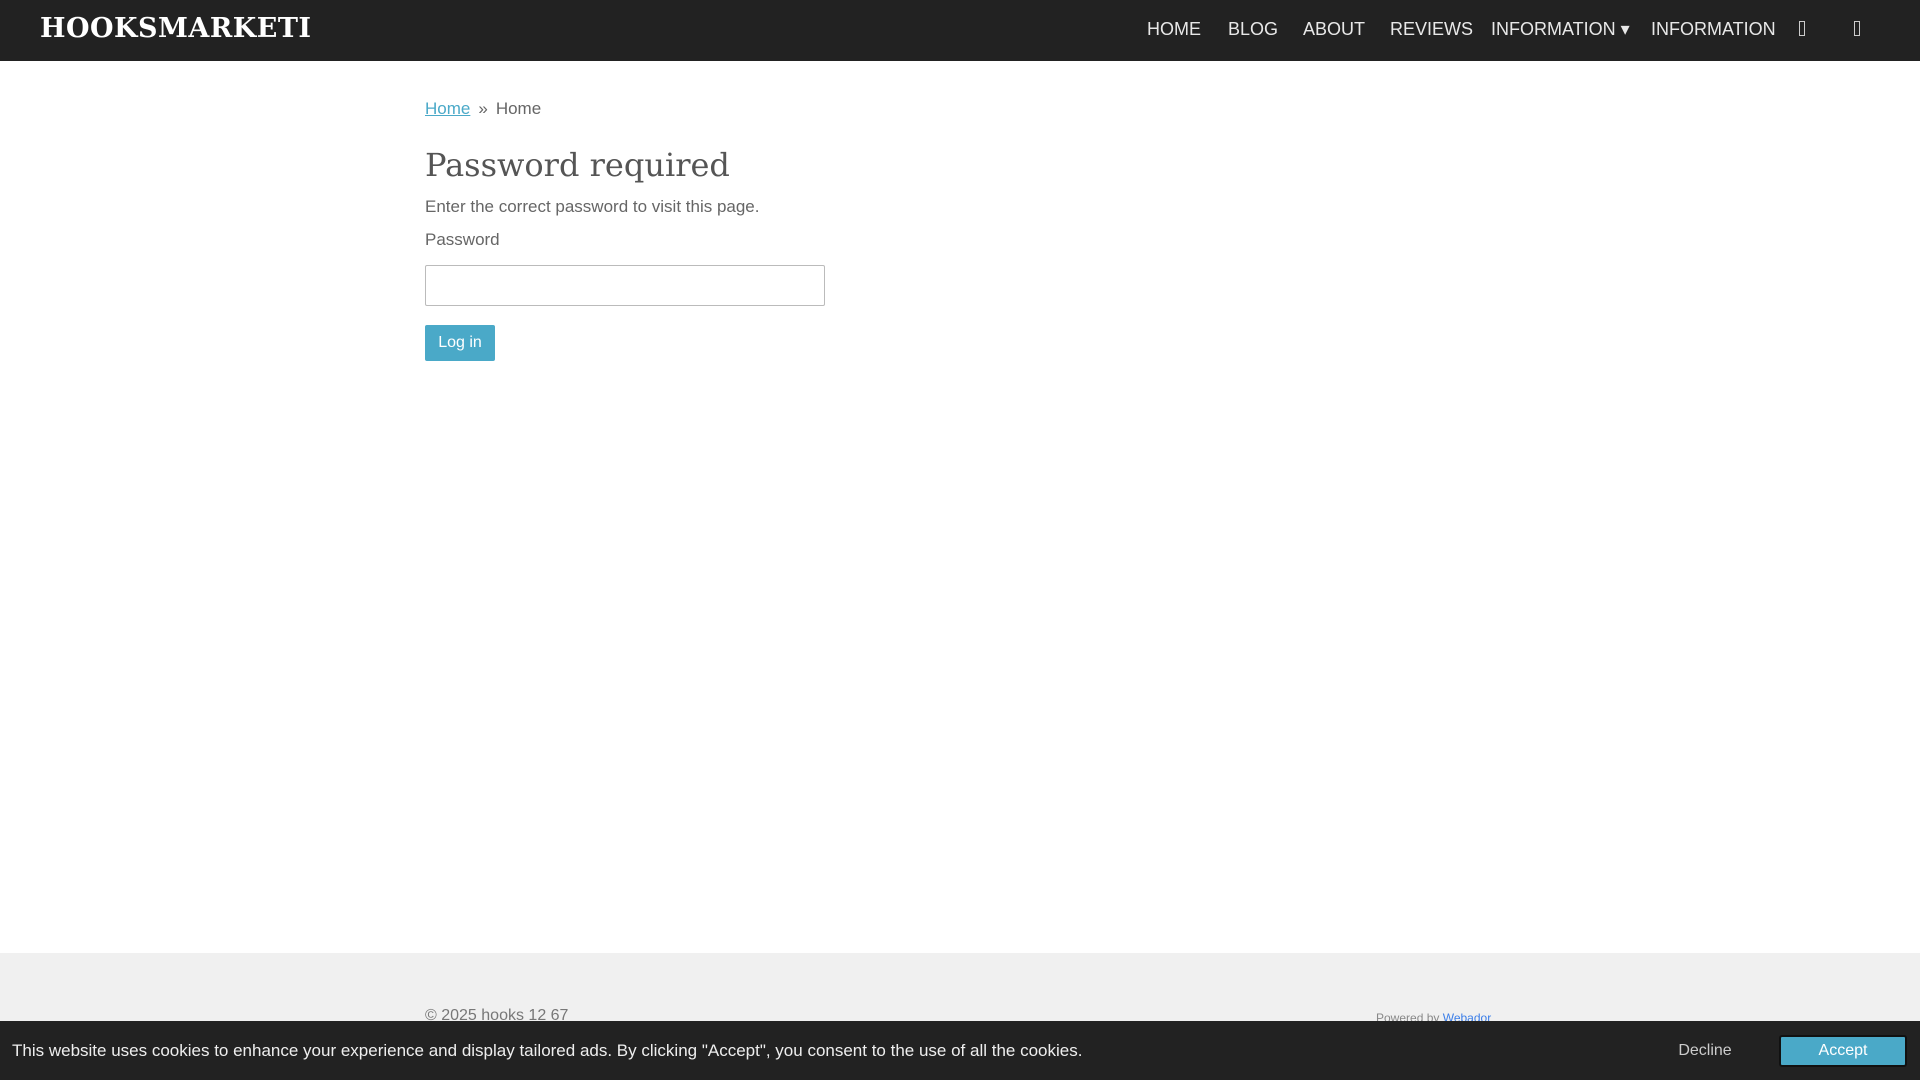 Image resolution: width=1920 pixels, height=1080 pixels. What do you see at coordinates (462, 239) in the screenshot?
I see `password-label: Password` at bounding box center [462, 239].